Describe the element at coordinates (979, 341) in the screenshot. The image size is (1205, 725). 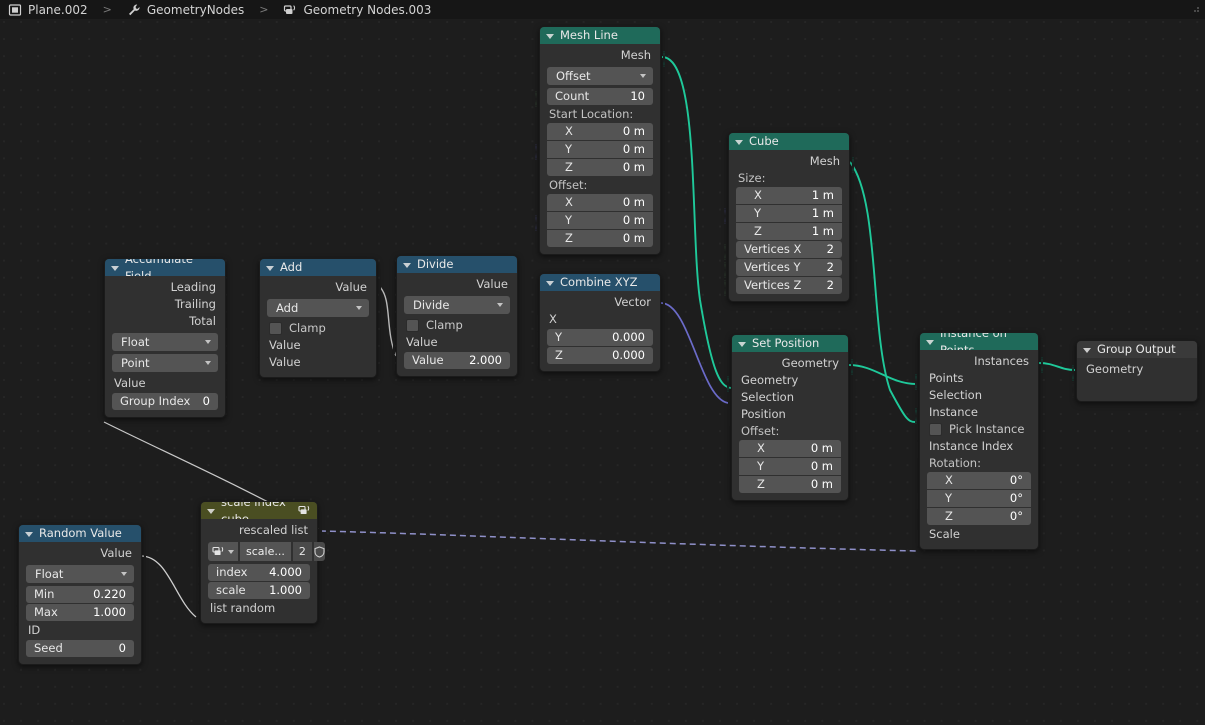
I see `node-header-instance-on-points: Instance on Points` at that location.